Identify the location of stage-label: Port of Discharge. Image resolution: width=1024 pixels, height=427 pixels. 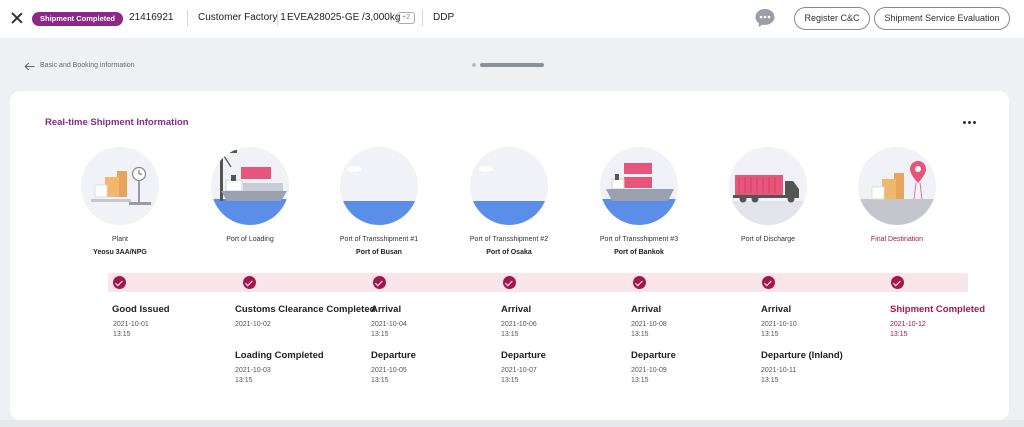
(768, 239).